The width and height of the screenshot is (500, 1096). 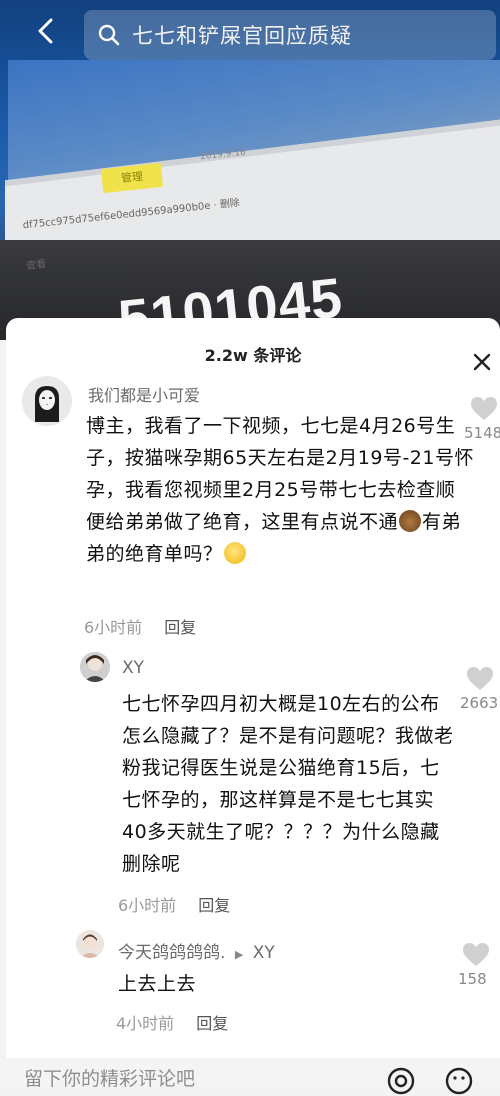 What do you see at coordinates (36, 265) in the screenshot?
I see `photo-view-label: 查看` at bounding box center [36, 265].